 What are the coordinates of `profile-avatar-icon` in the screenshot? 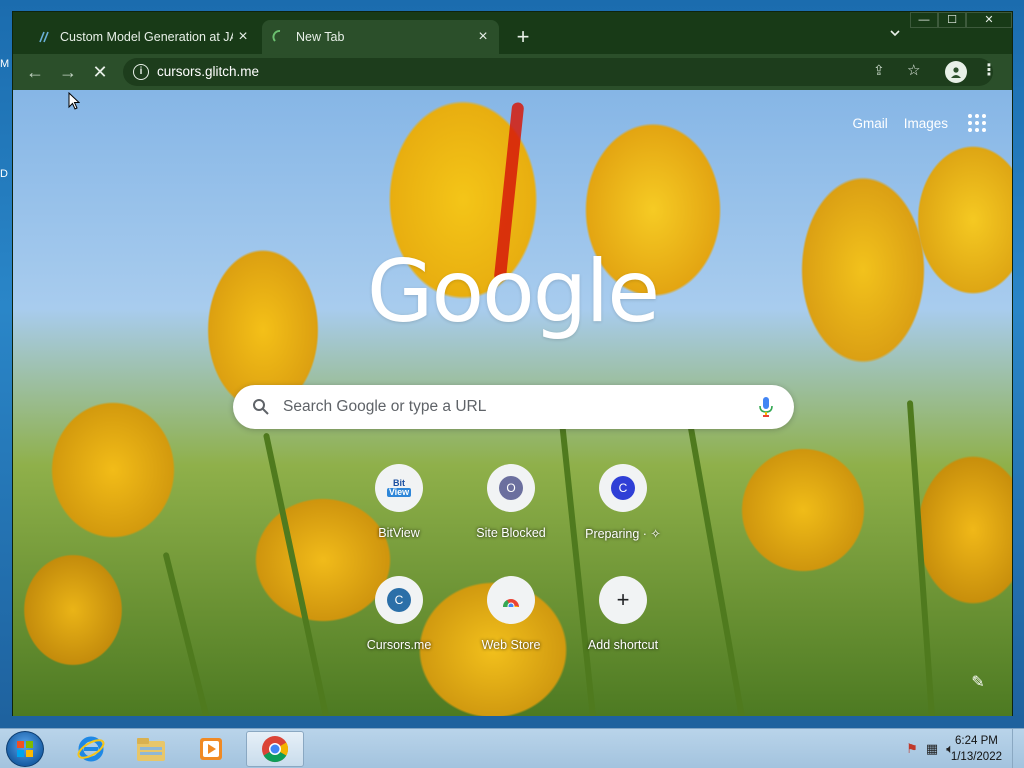 It's located at (956, 72).